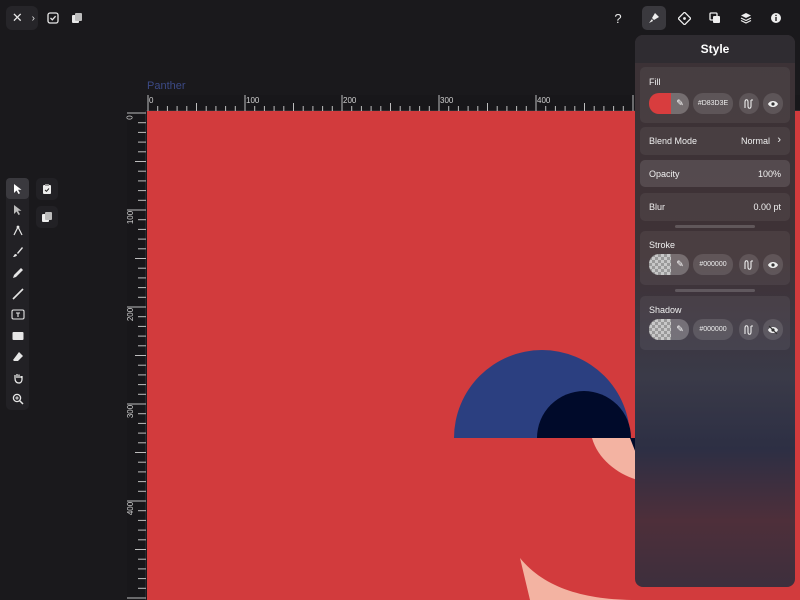  What do you see at coordinates (17, 356) in the screenshot?
I see `eraser-icon` at bounding box center [17, 356].